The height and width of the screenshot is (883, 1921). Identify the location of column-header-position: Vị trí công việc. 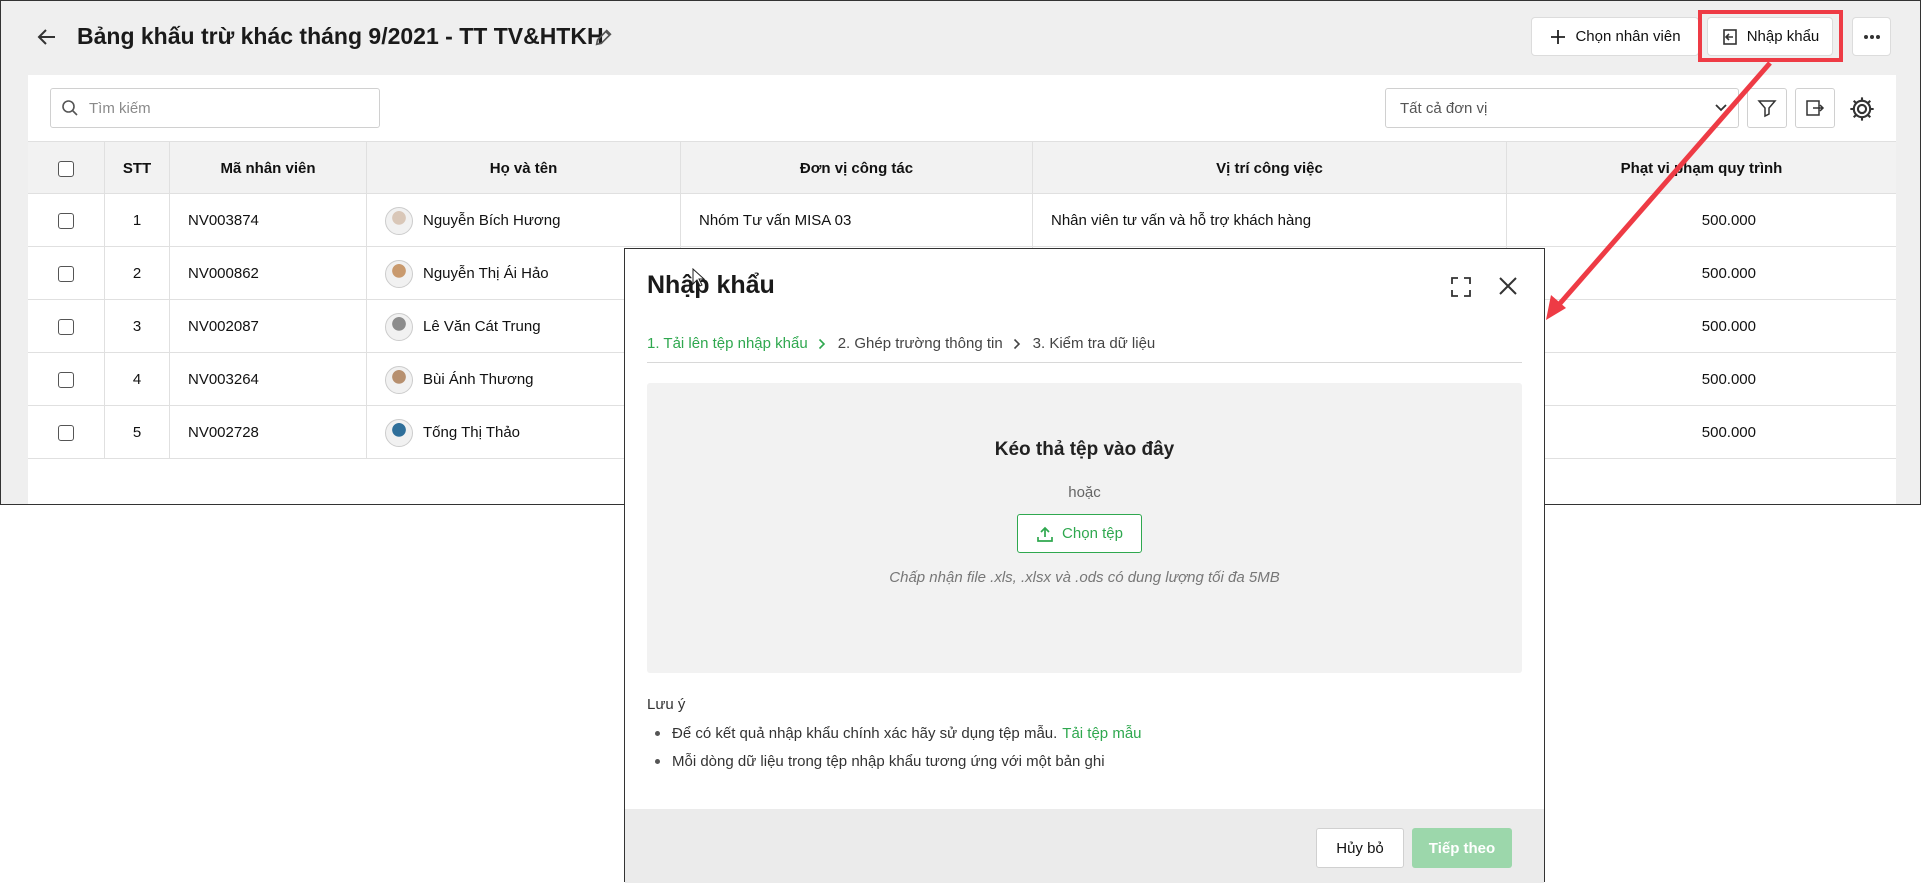
(1270, 168).